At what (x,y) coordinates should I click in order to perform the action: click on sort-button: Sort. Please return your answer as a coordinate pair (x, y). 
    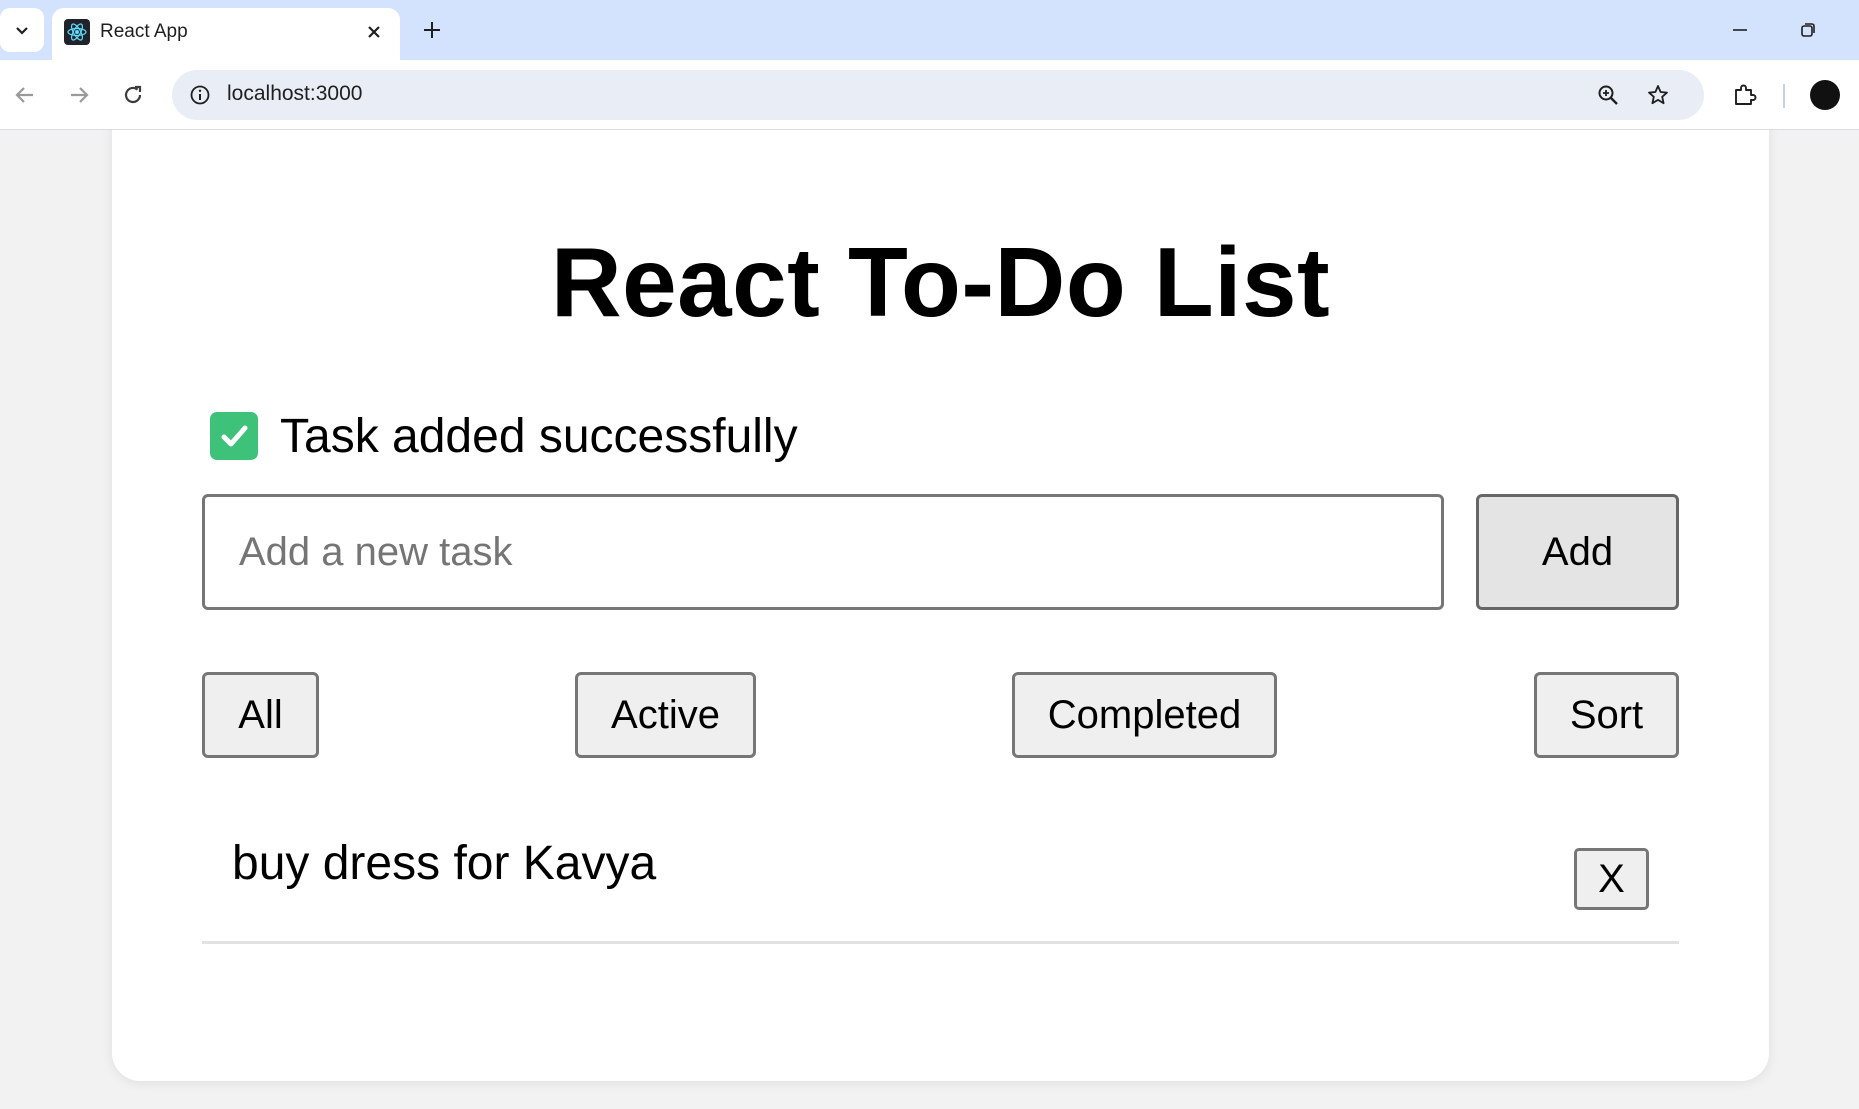
    Looking at the image, I should click on (1606, 715).